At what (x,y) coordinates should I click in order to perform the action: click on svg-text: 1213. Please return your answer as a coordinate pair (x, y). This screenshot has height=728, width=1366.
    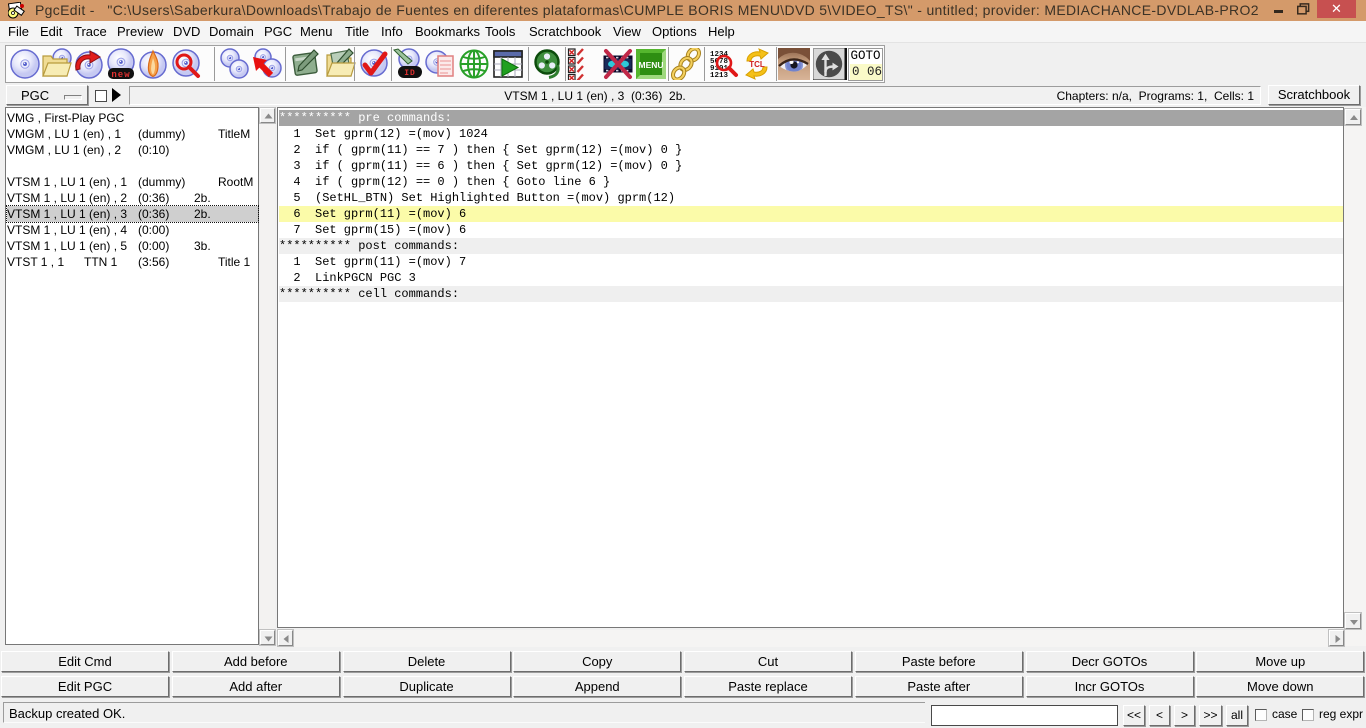
    Looking at the image, I should click on (719, 76).